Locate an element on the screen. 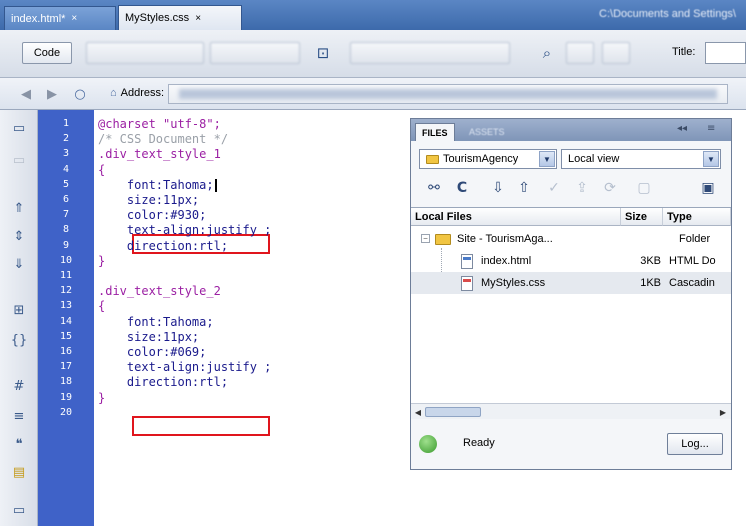 The width and height of the screenshot is (746, 526). code-token: /* CSS Document */ is located at coordinates (163, 139).